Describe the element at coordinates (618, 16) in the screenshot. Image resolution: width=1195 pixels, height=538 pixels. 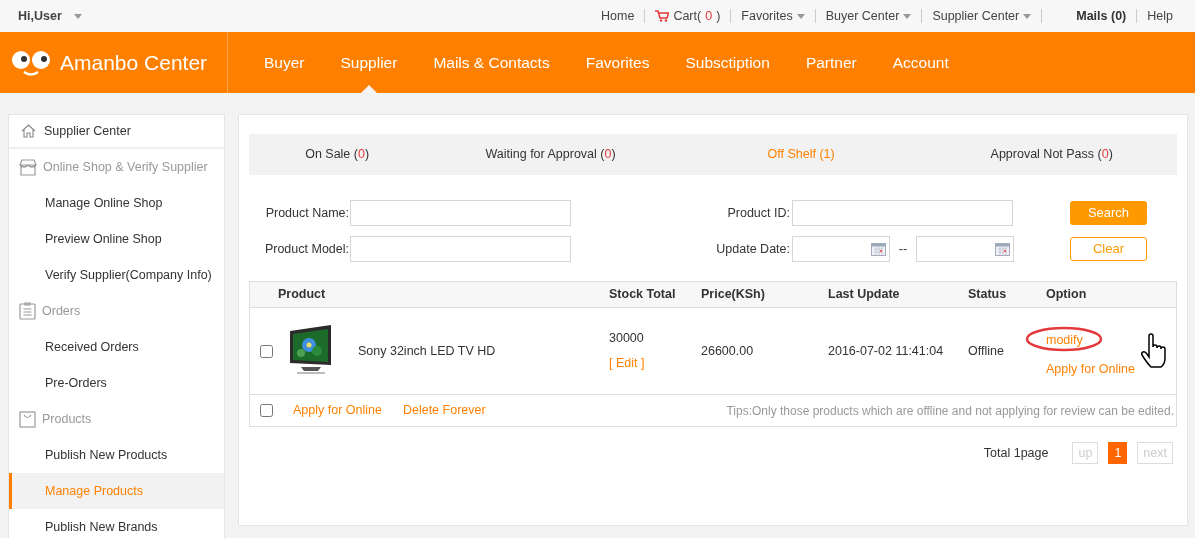
I see `nav-link: Home` at that location.